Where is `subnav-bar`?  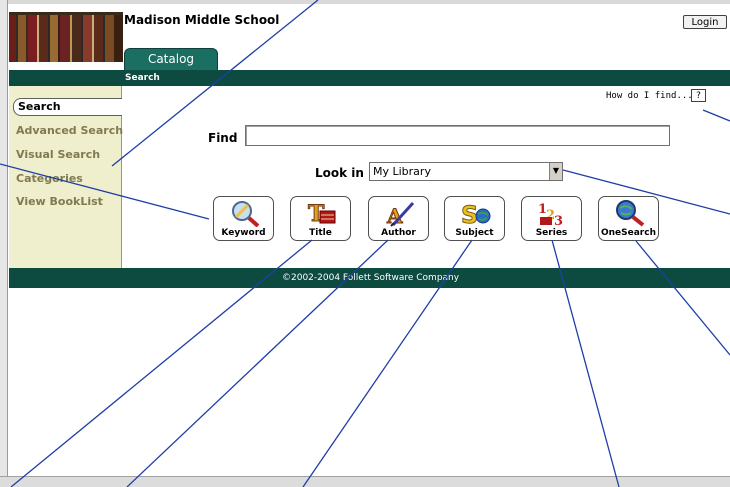
subnav-bar is located at coordinates (369, 78).